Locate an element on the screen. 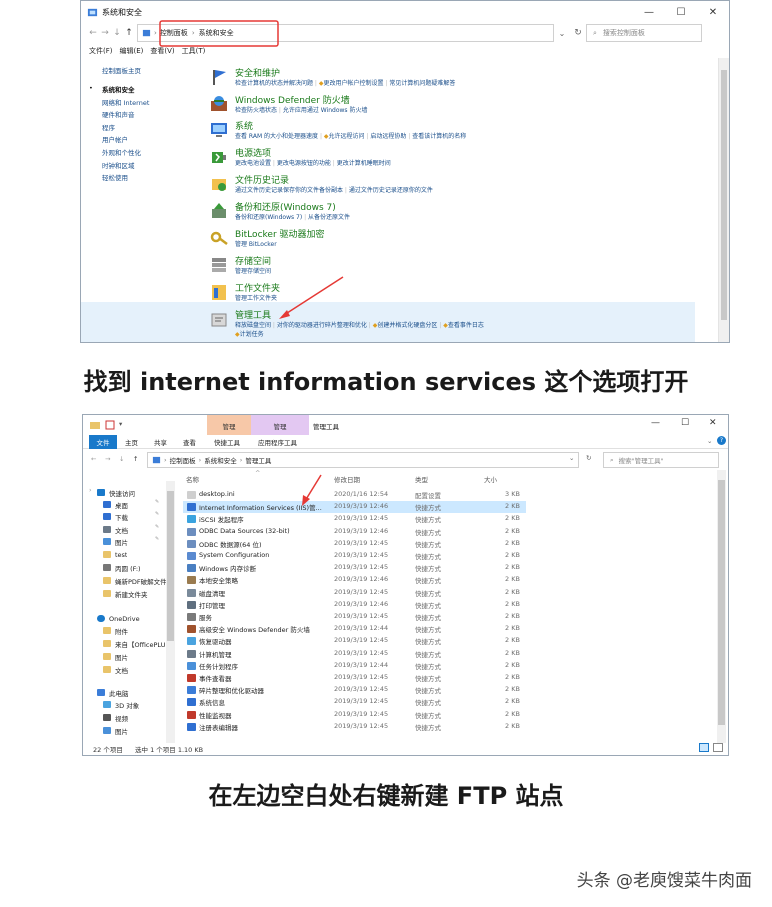 Image resolution: width=772 pixels, height=907 pixels. iis-arrow is located at coordinates (313, 488).